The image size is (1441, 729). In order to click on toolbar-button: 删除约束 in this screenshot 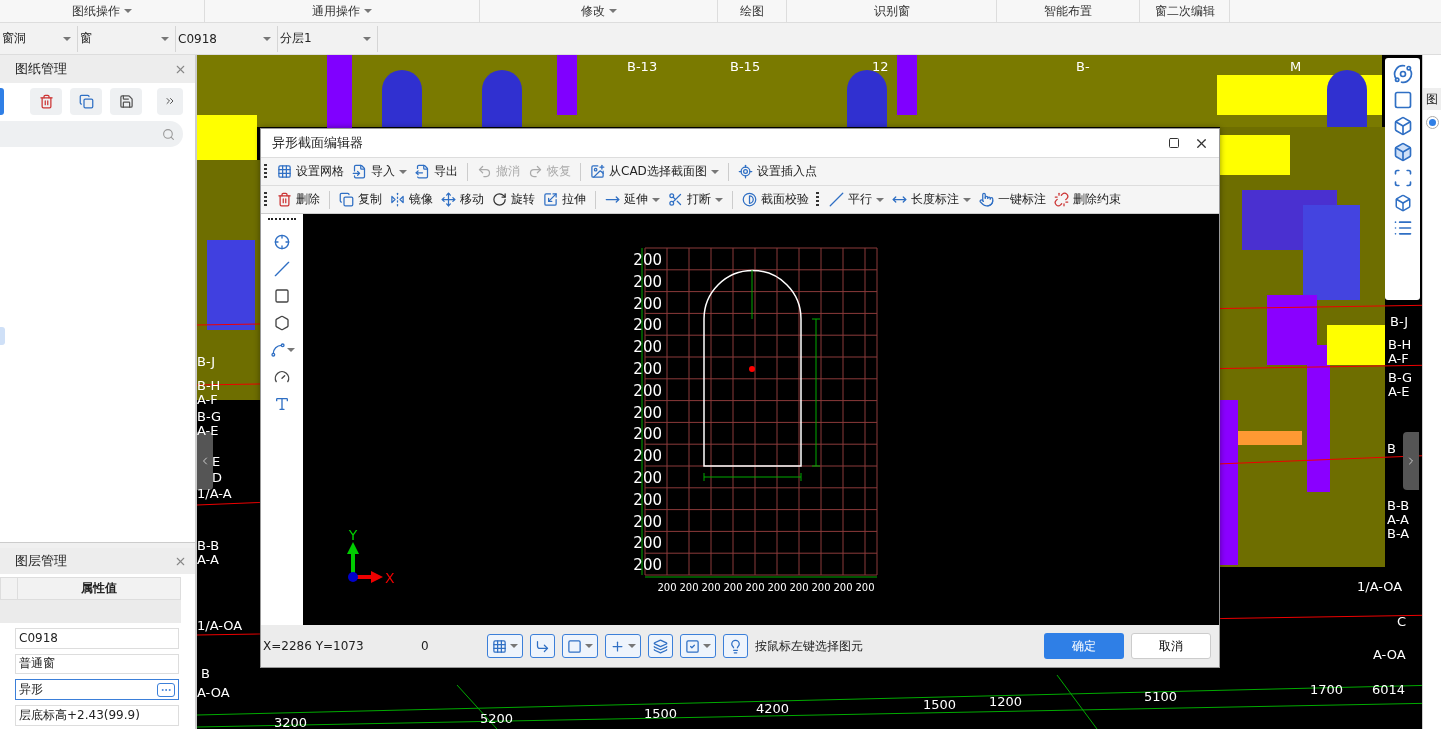, I will do `click(1087, 199)`.